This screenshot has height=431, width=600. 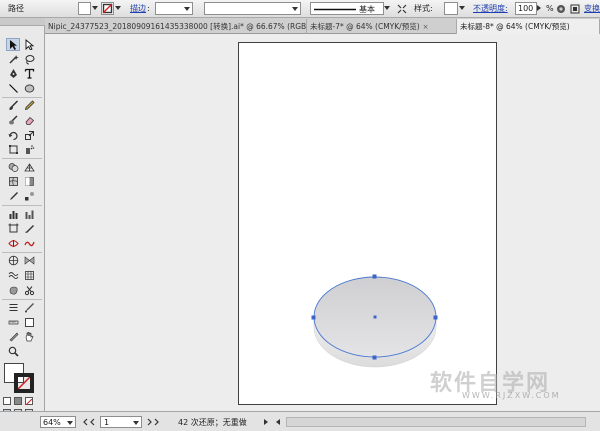 I want to click on stroke-color-swatch, so click(x=24, y=383).